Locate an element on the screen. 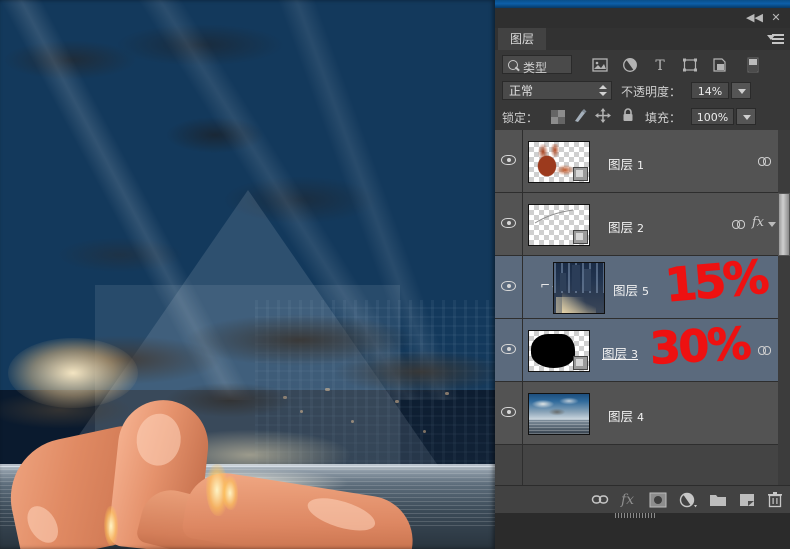  lock-bar: 锁定： 填充： 100% is located at coordinates (642, 117).